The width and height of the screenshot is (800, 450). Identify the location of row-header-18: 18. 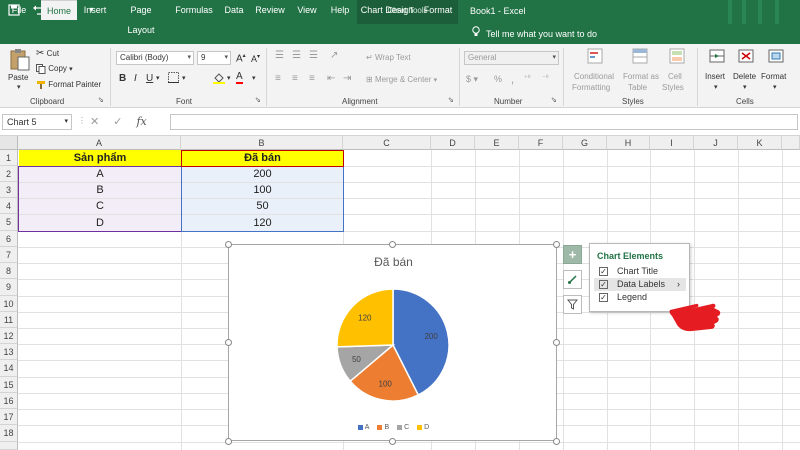
(9, 433).